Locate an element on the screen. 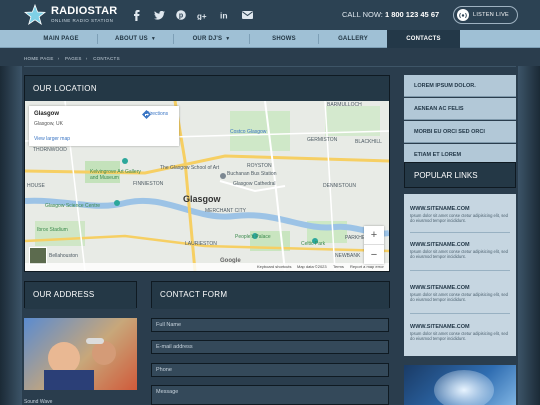  map-label: BLACKHILL is located at coordinates (368, 142).